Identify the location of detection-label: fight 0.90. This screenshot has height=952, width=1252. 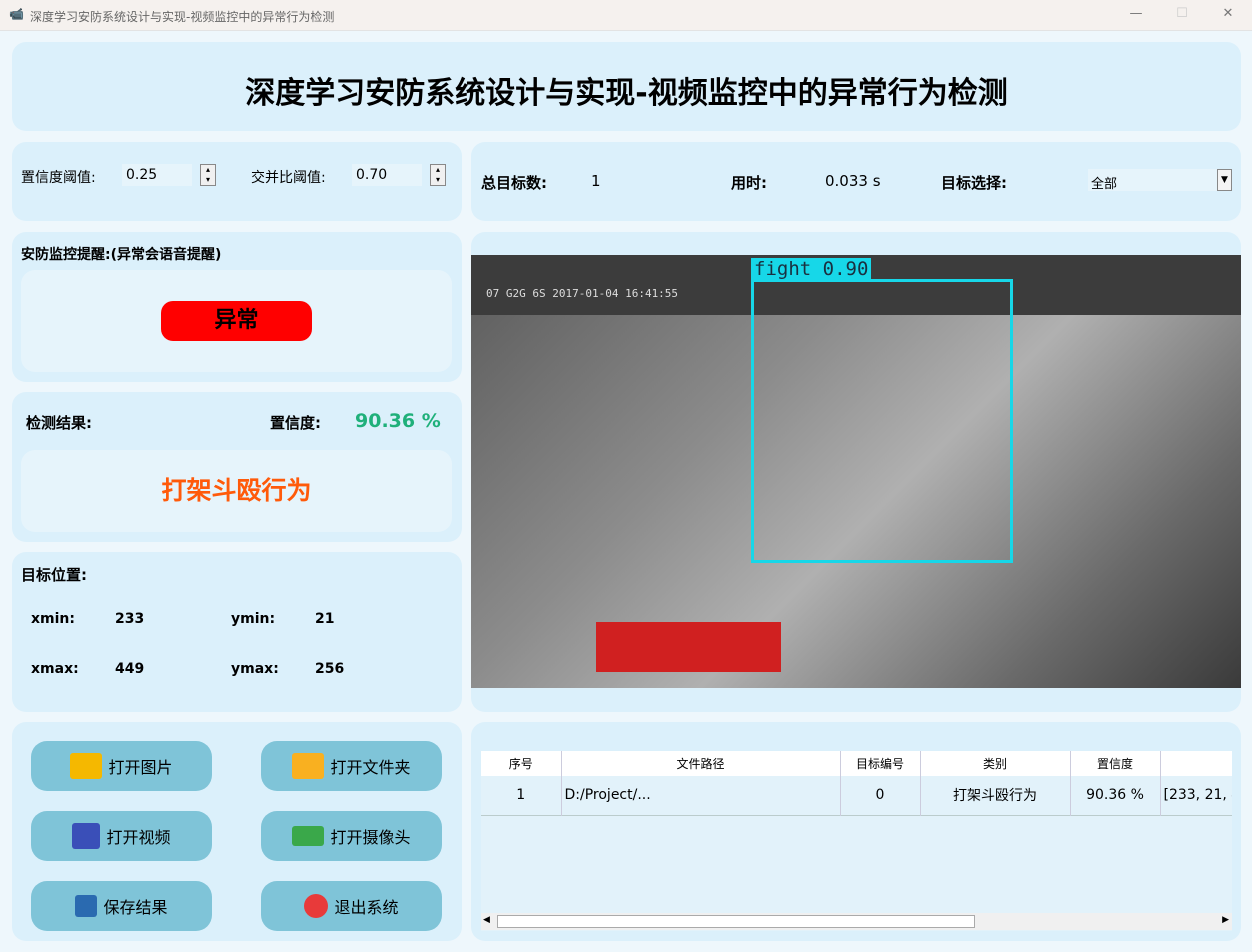
(811, 269).